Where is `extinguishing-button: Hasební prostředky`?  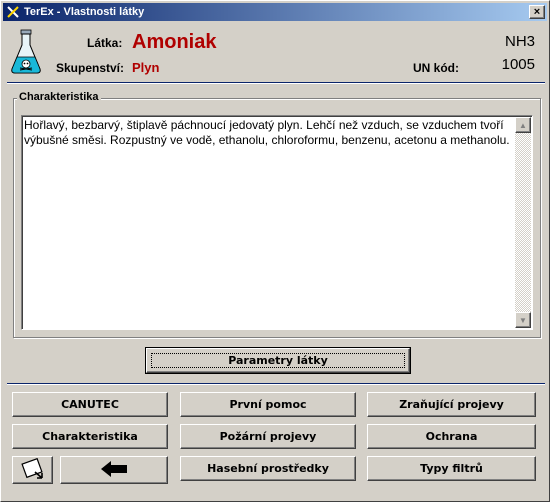 extinguishing-button: Hasební prostředky is located at coordinates (268, 468).